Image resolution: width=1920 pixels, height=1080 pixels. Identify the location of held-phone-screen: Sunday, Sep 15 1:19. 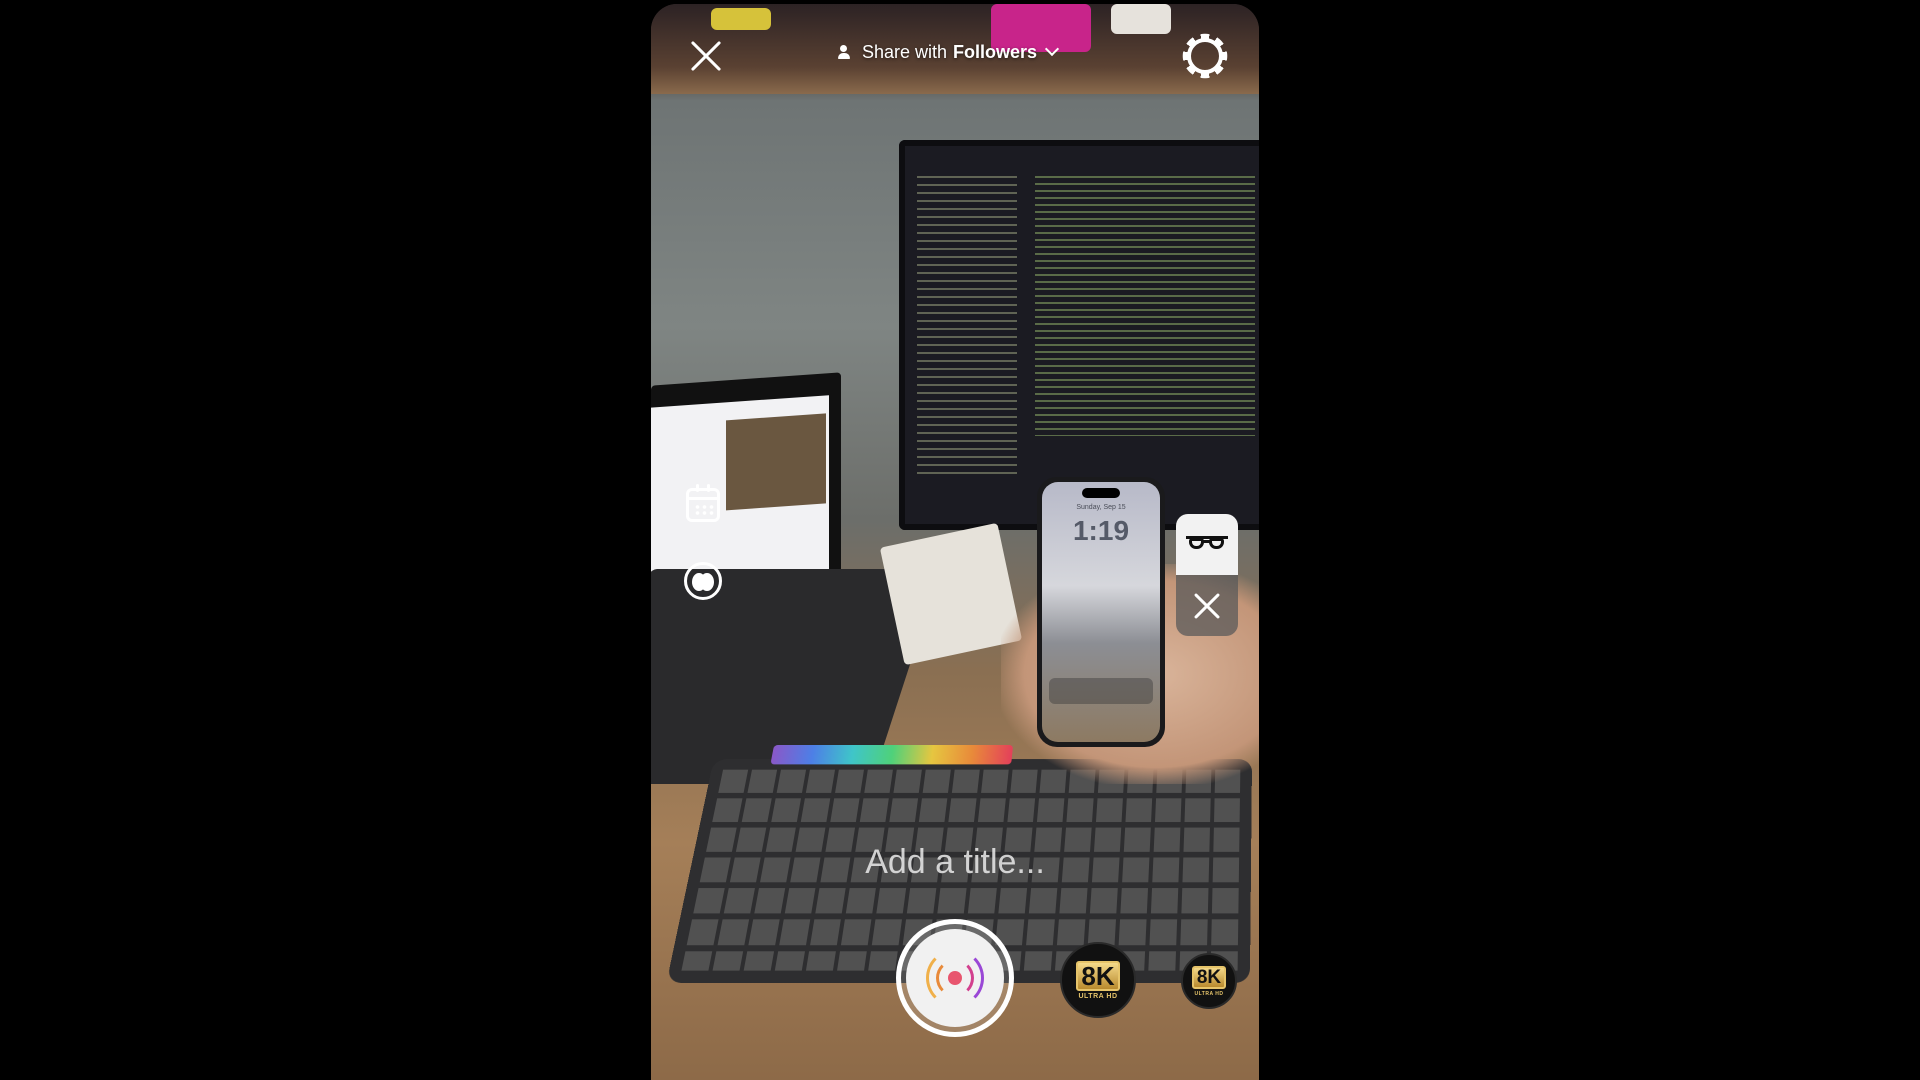
(1101, 612).